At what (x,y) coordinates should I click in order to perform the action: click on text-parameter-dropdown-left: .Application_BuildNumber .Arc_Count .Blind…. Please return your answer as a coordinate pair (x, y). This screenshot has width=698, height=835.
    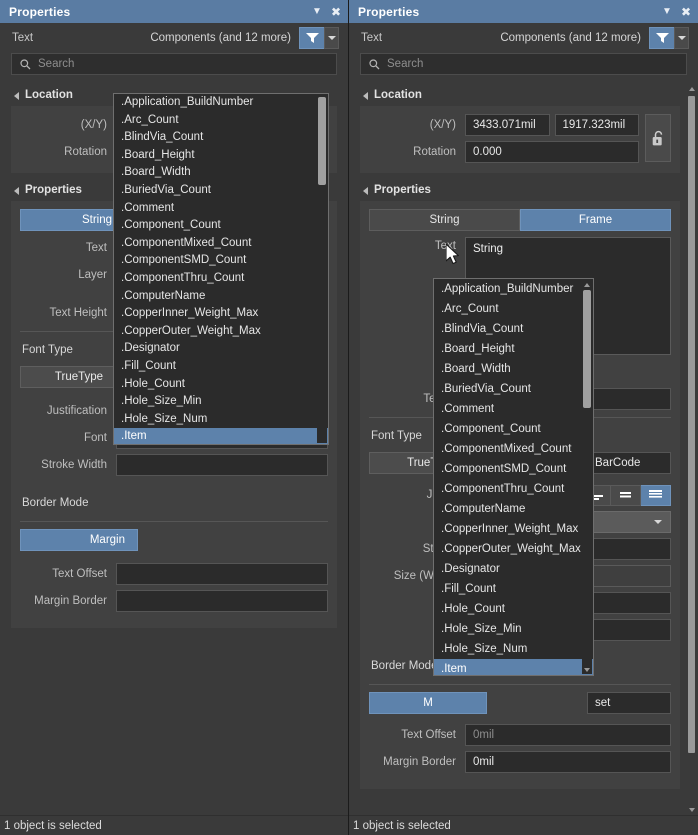
    Looking at the image, I should click on (221, 269).